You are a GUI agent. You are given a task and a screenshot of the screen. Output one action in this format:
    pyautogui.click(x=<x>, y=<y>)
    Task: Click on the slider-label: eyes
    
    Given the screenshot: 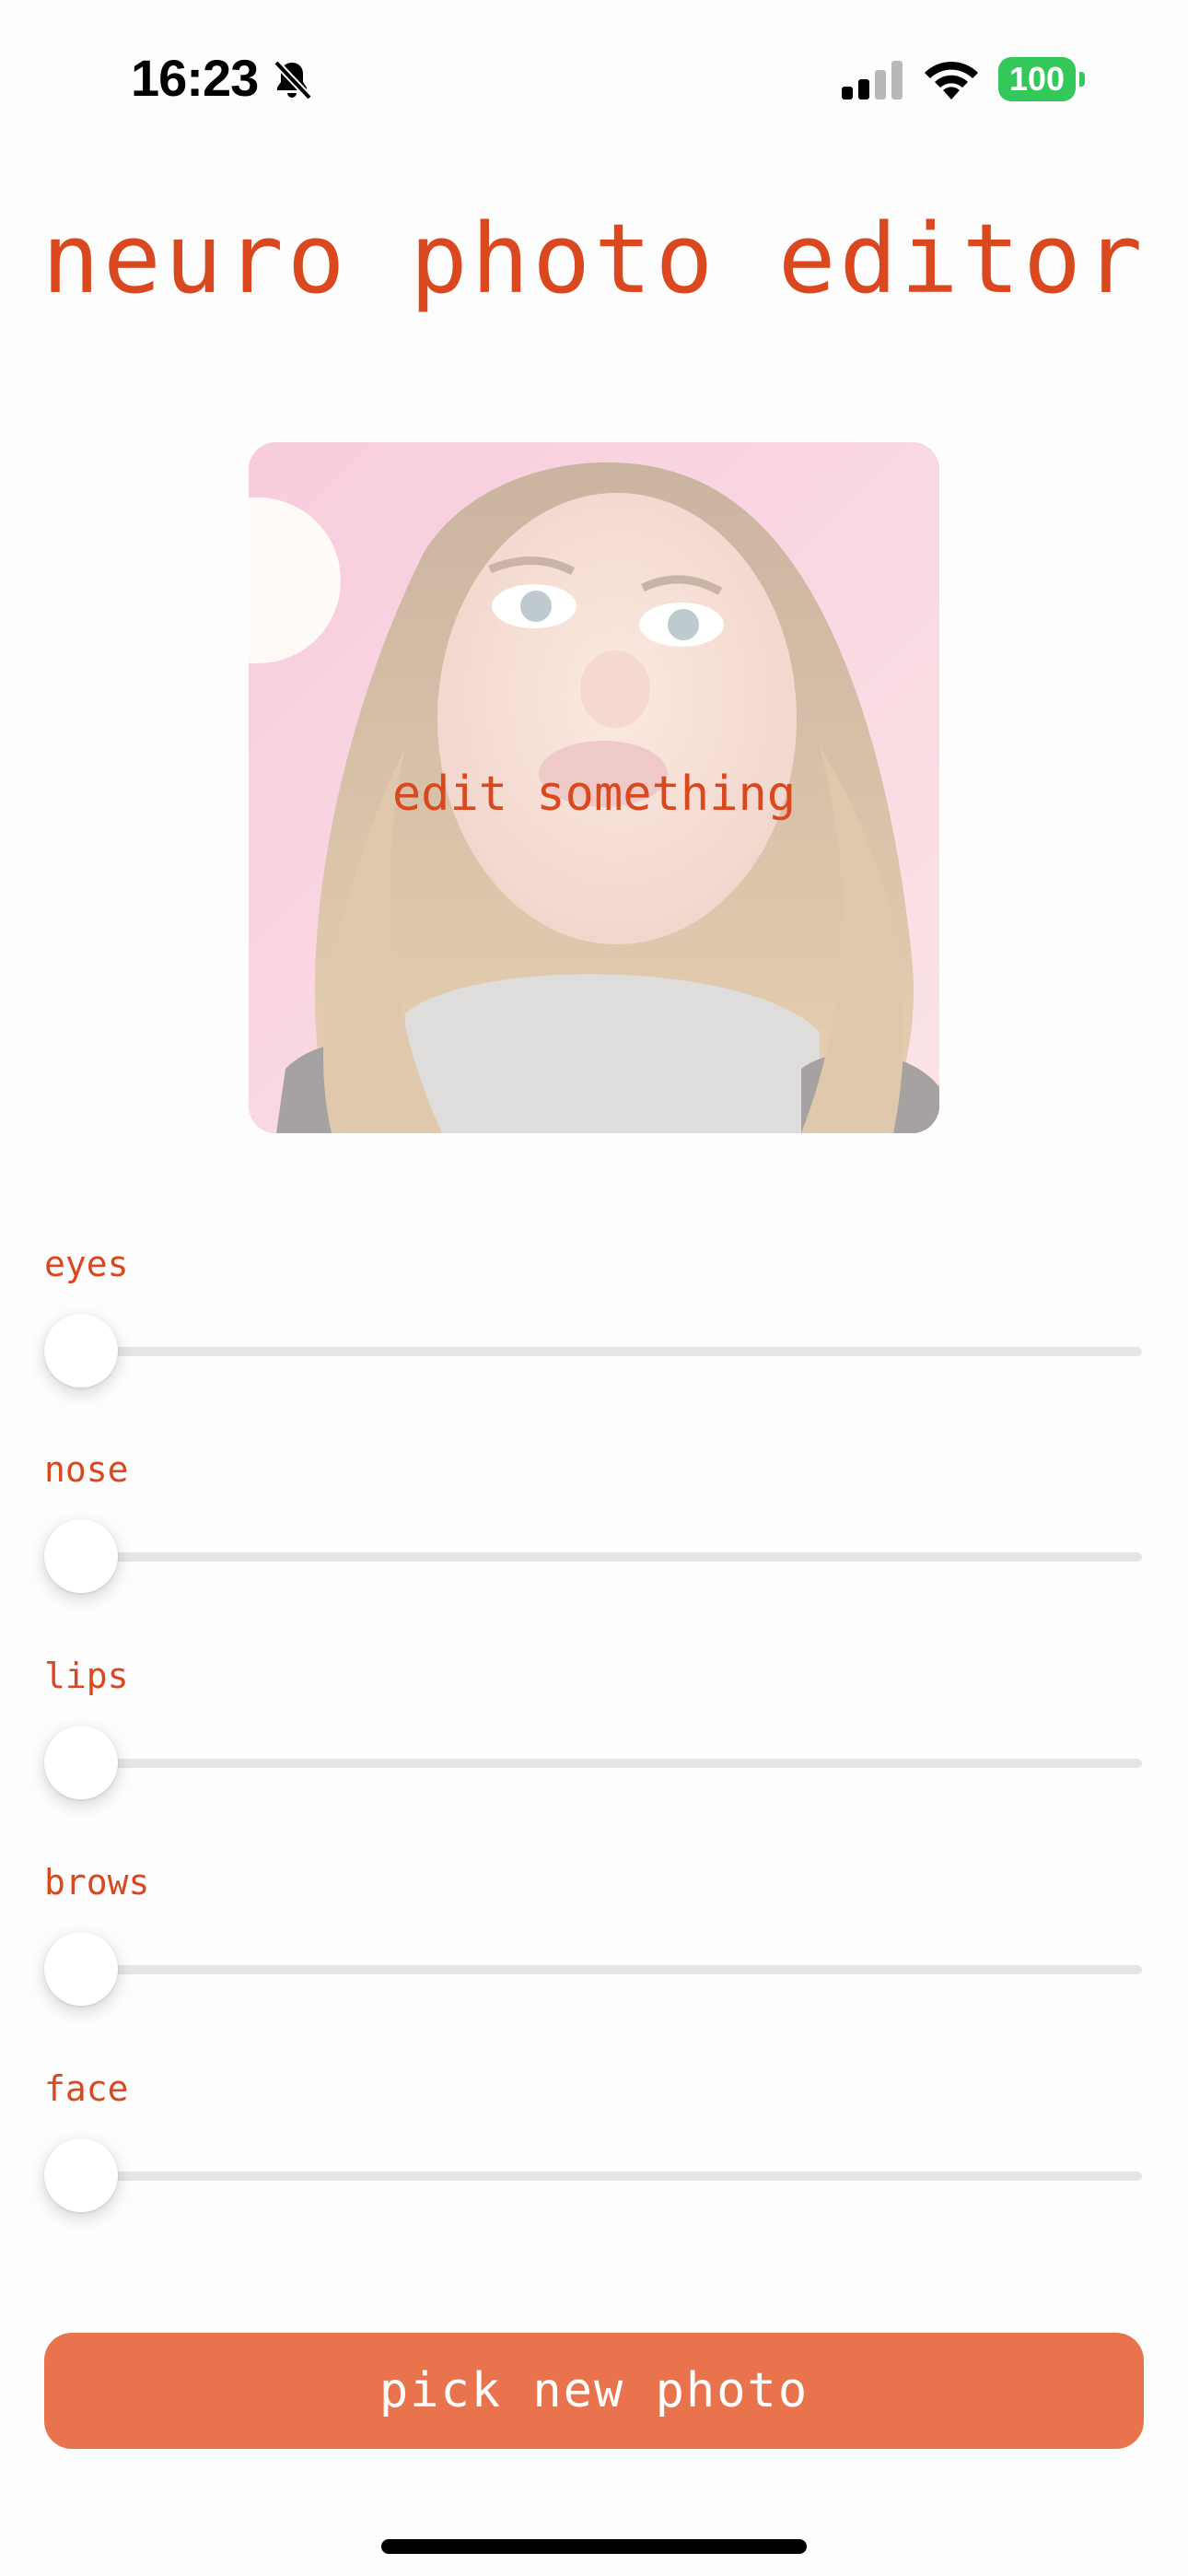 What is the action you would take?
    pyautogui.click(x=86, y=1264)
    